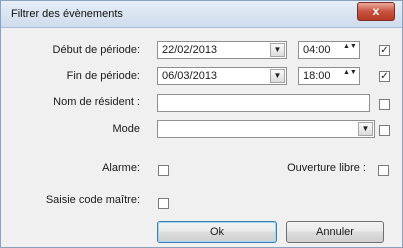 This screenshot has width=403, height=248. What do you see at coordinates (96, 102) in the screenshot?
I see `nom-resident-label: Nom de résident :` at bounding box center [96, 102].